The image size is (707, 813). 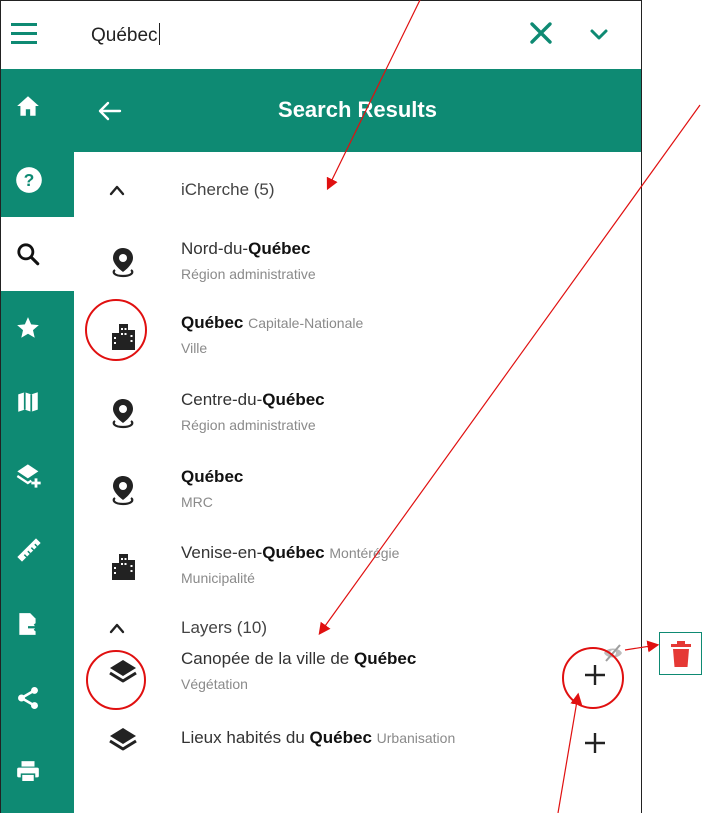 What do you see at coordinates (222, 399) in the screenshot?
I see `result-title-prefix: Centre-du-` at bounding box center [222, 399].